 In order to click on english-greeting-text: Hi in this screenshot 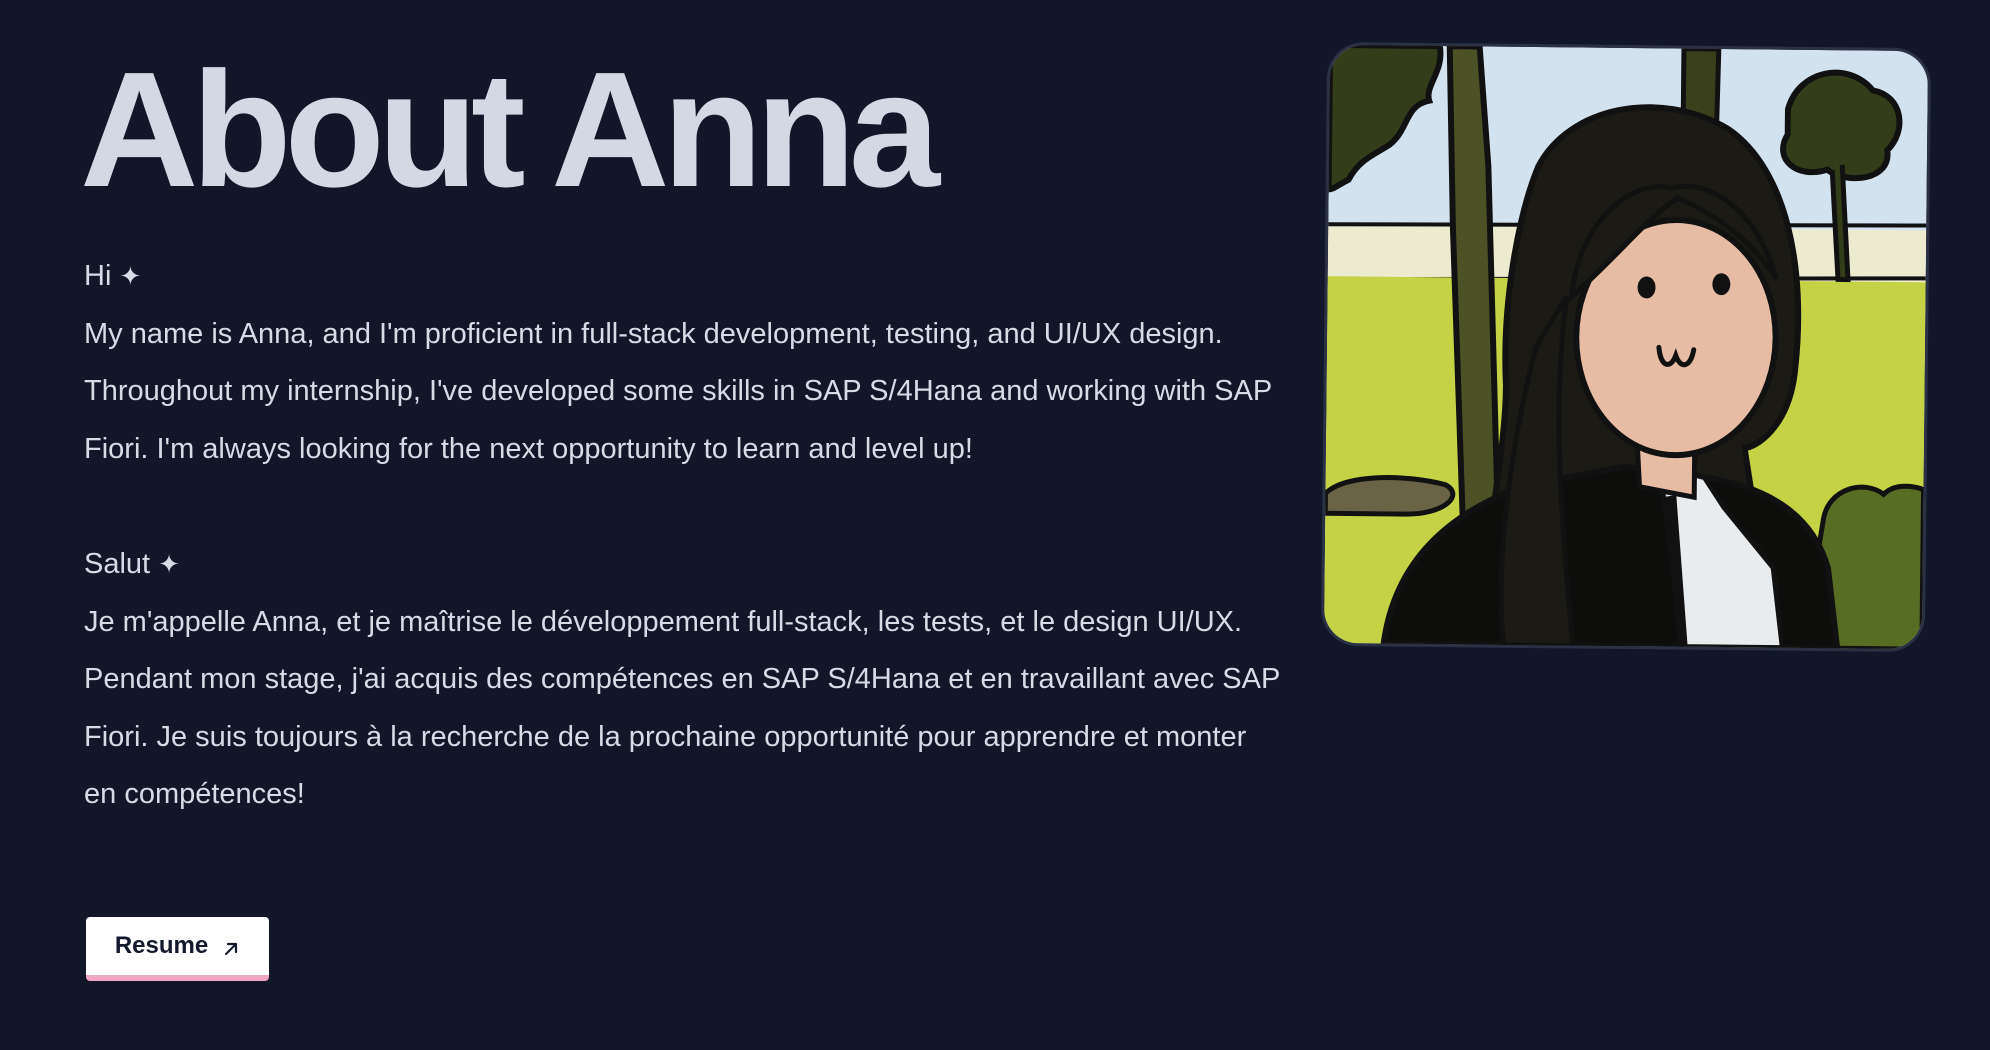, I will do `click(98, 276)`.